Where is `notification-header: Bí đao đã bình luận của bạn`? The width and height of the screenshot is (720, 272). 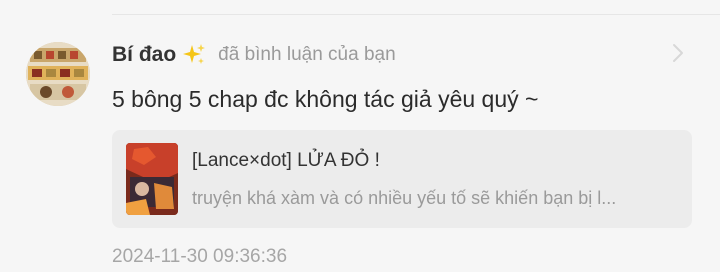
notification-header: Bí đao đã bình luận của bạn is located at coordinates (254, 55).